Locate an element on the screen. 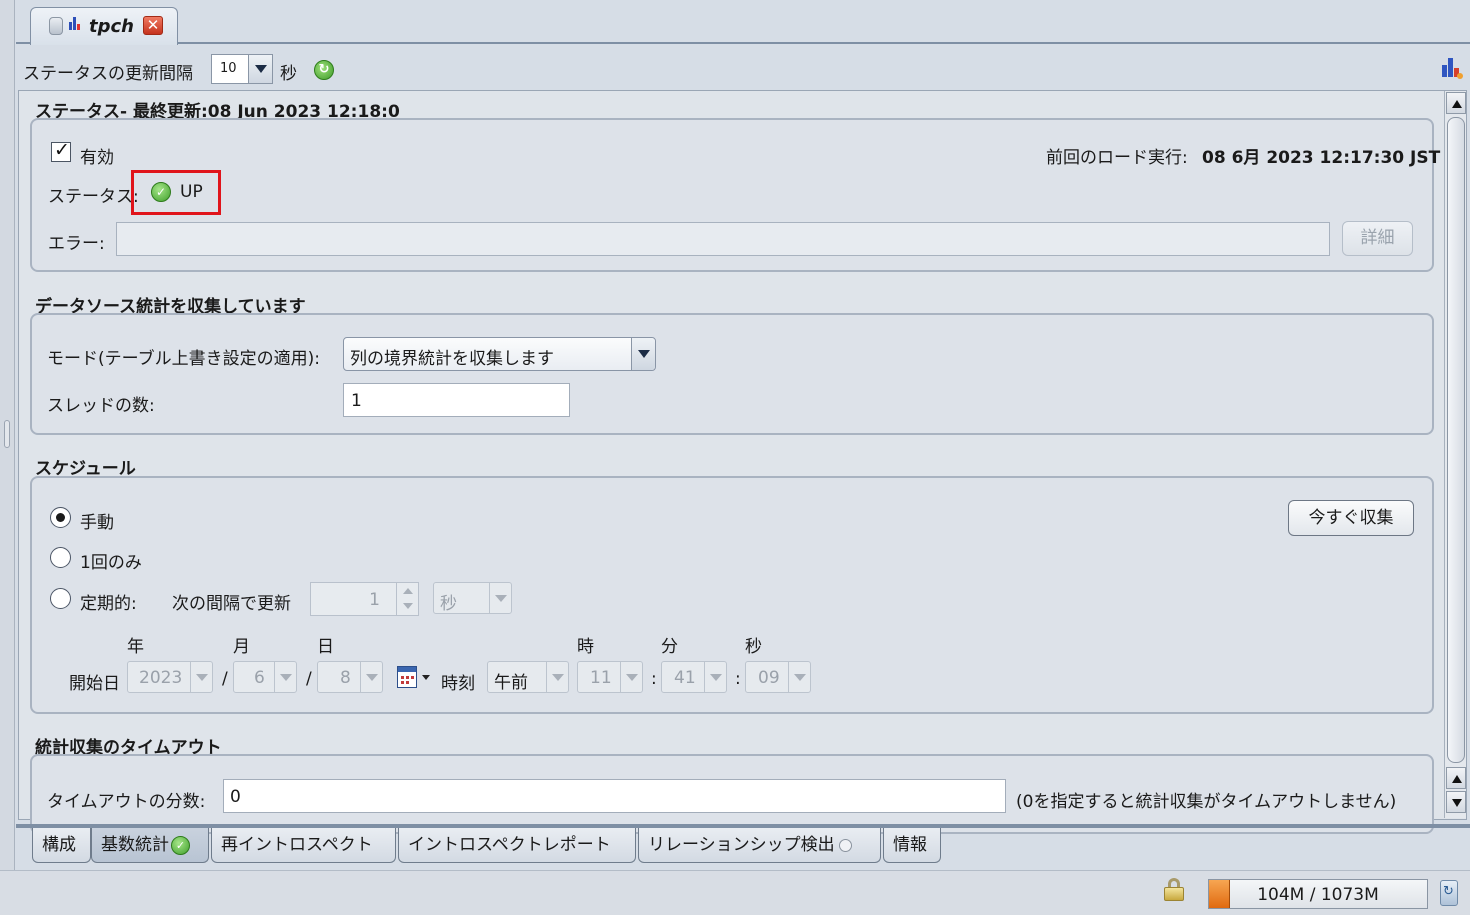  periodic-radio is located at coordinates (60, 598).